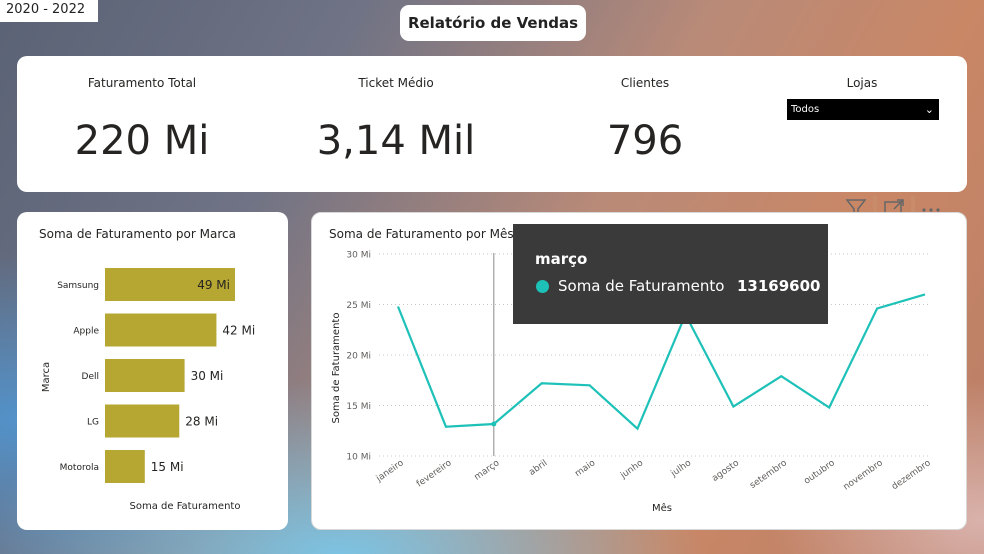  Describe the element at coordinates (49, 11) in the screenshot. I see `year-range-label: 2020 - 2022` at that location.